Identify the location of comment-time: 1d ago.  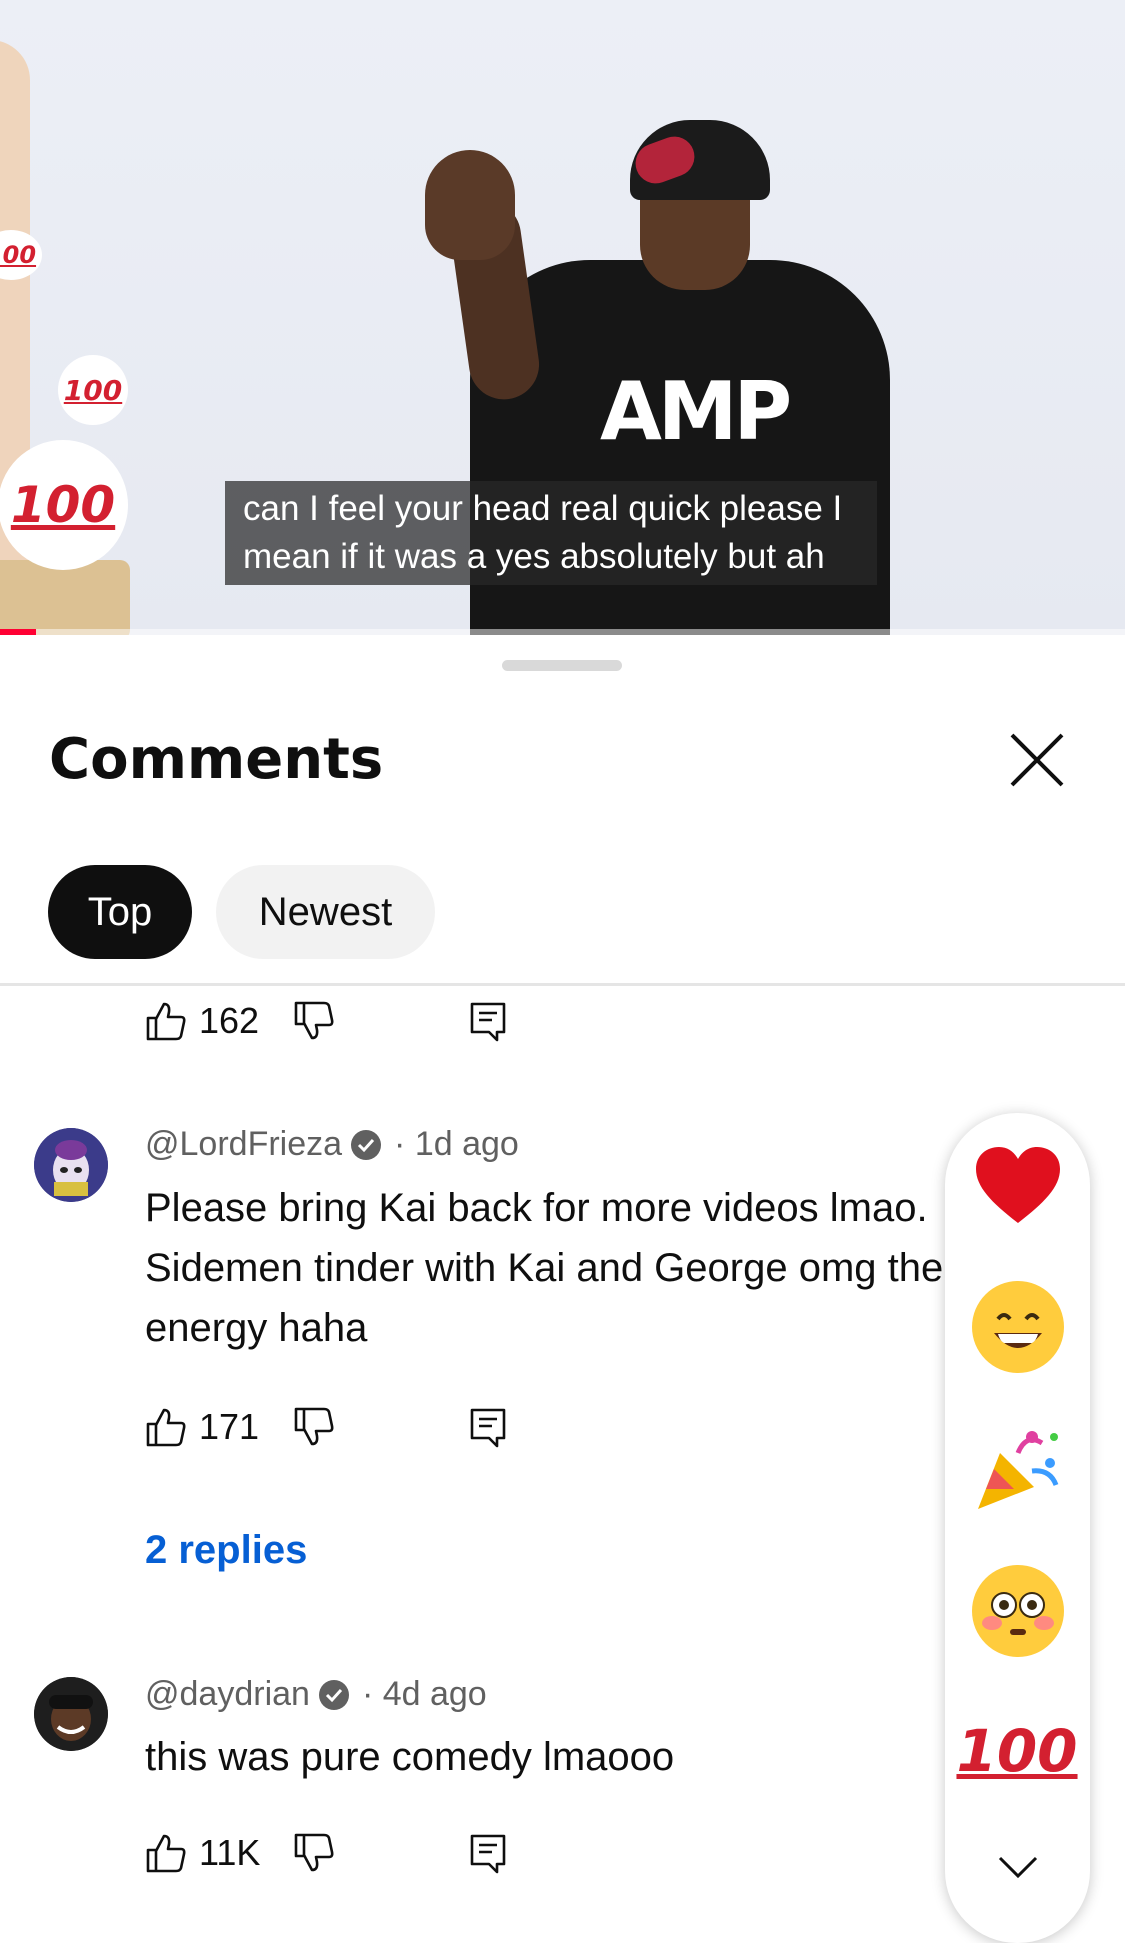
(466, 1144).